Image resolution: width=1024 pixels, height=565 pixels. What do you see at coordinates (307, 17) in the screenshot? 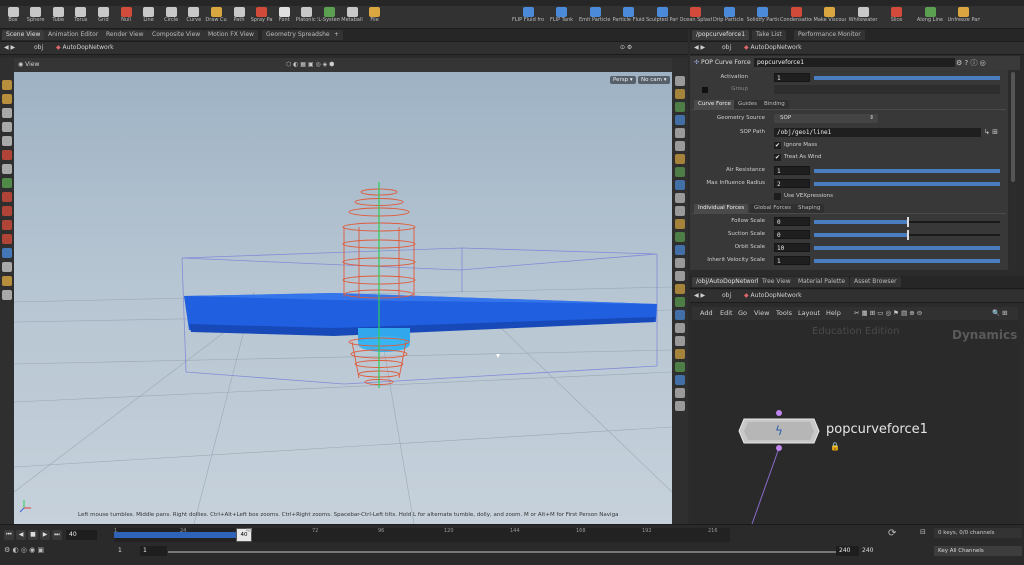
I see `shelf-tool-platonic-solids: Platonic Solids` at bounding box center [307, 17].